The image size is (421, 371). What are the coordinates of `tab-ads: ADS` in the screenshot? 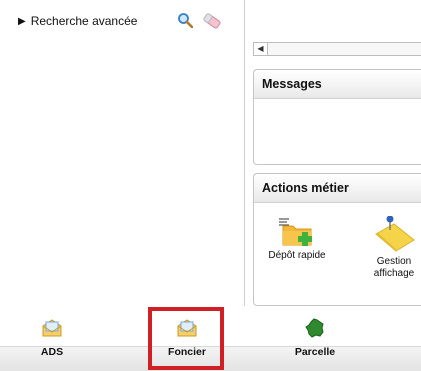 It's located at (52, 338).